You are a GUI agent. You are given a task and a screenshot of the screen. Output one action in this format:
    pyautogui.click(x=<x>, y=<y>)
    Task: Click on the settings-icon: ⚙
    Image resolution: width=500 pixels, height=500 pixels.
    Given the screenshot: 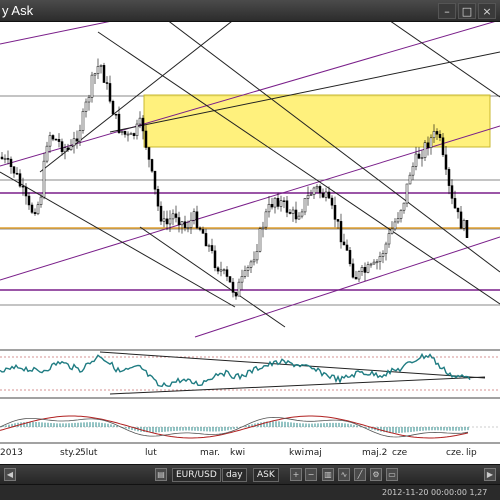 What is the action you would take?
    pyautogui.click(x=376, y=474)
    